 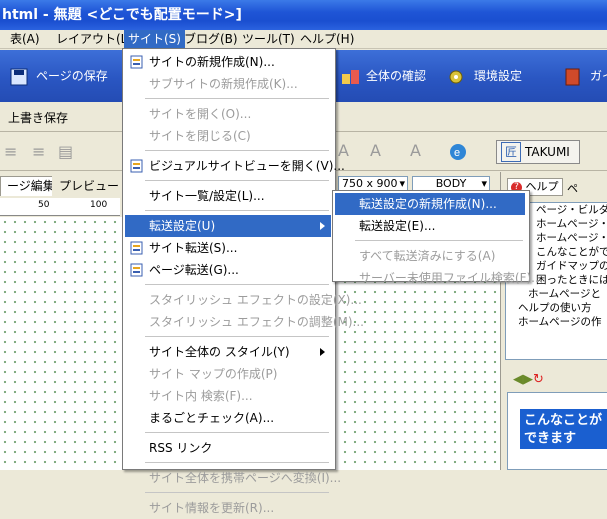 What do you see at coordinates (137, 270) in the screenshot?
I see `page-transfer-icon` at bounding box center [137, 270].